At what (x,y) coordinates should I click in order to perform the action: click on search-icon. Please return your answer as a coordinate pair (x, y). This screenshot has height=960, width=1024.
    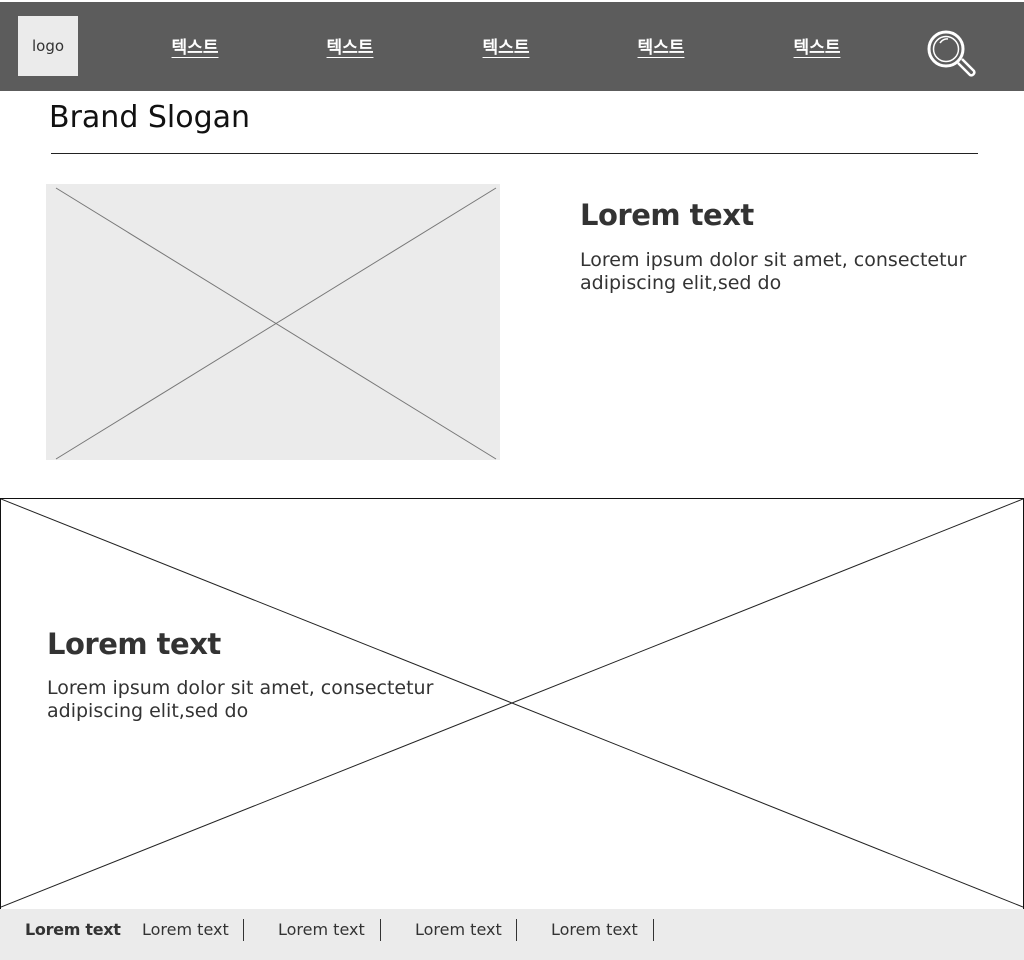
    Looking at the image, I should click on (952, 55).